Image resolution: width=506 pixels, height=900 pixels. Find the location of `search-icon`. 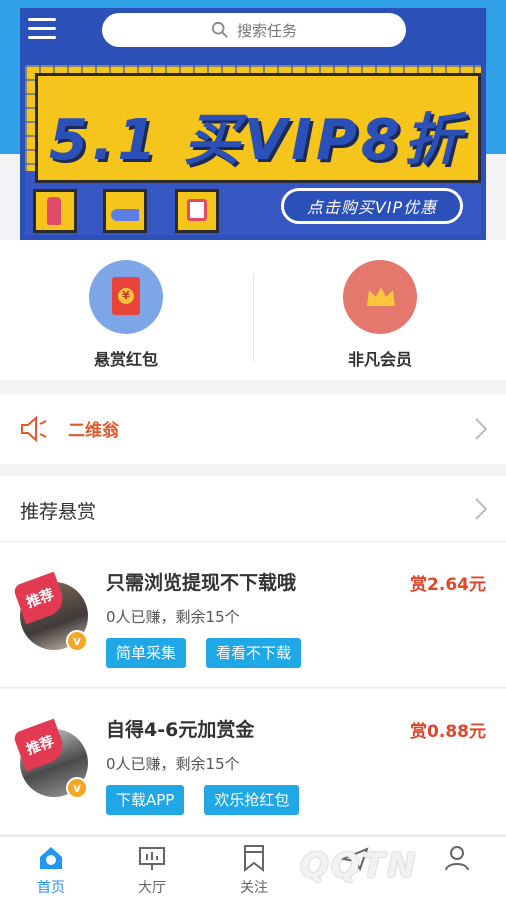

search-icon is located at coordinates (219, 29).